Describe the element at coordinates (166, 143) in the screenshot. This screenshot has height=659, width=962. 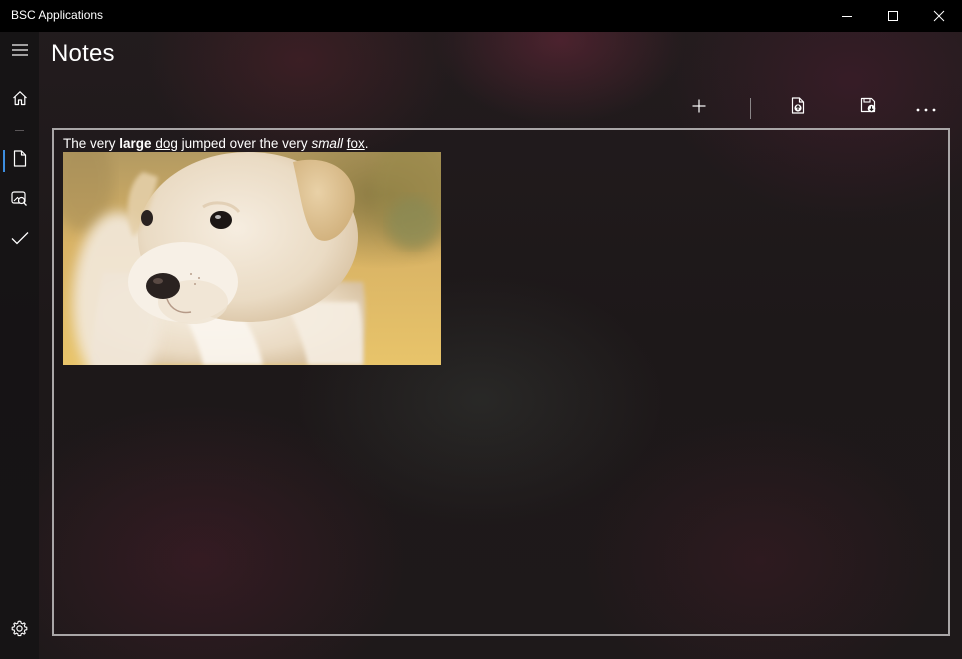
I see `text-segment-underline: dog` at that location.